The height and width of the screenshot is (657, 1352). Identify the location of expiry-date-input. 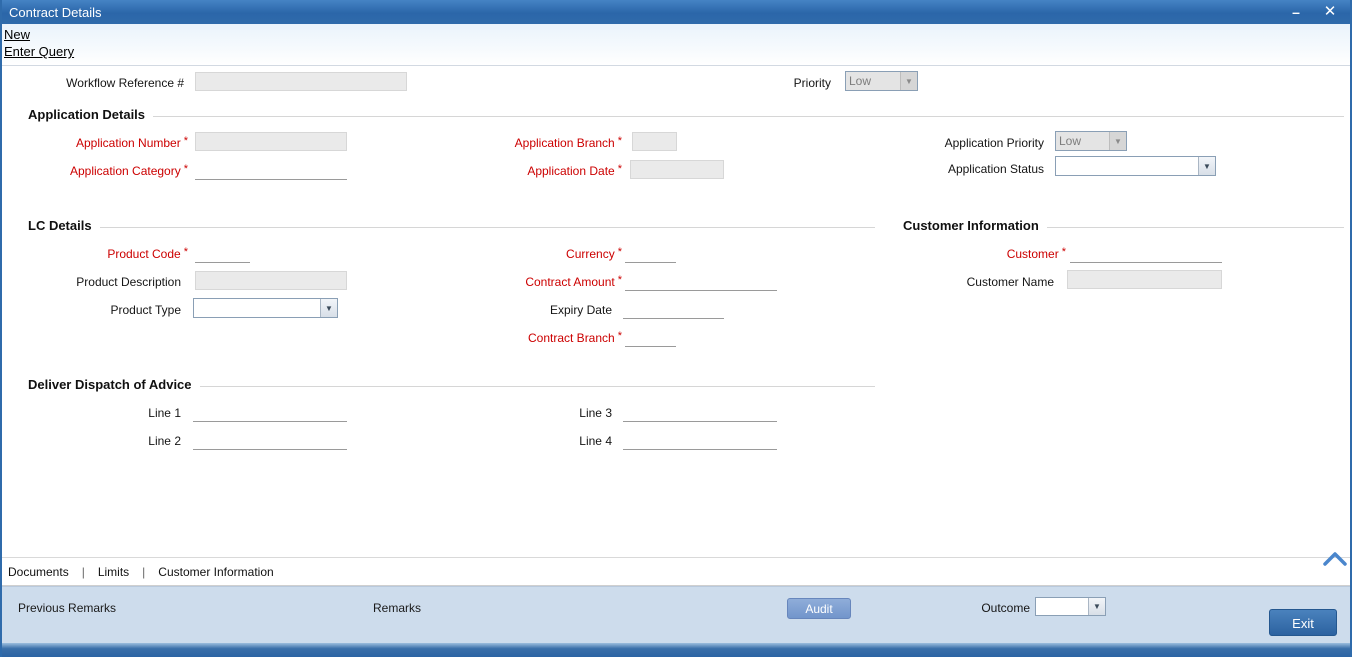
(673, 310).